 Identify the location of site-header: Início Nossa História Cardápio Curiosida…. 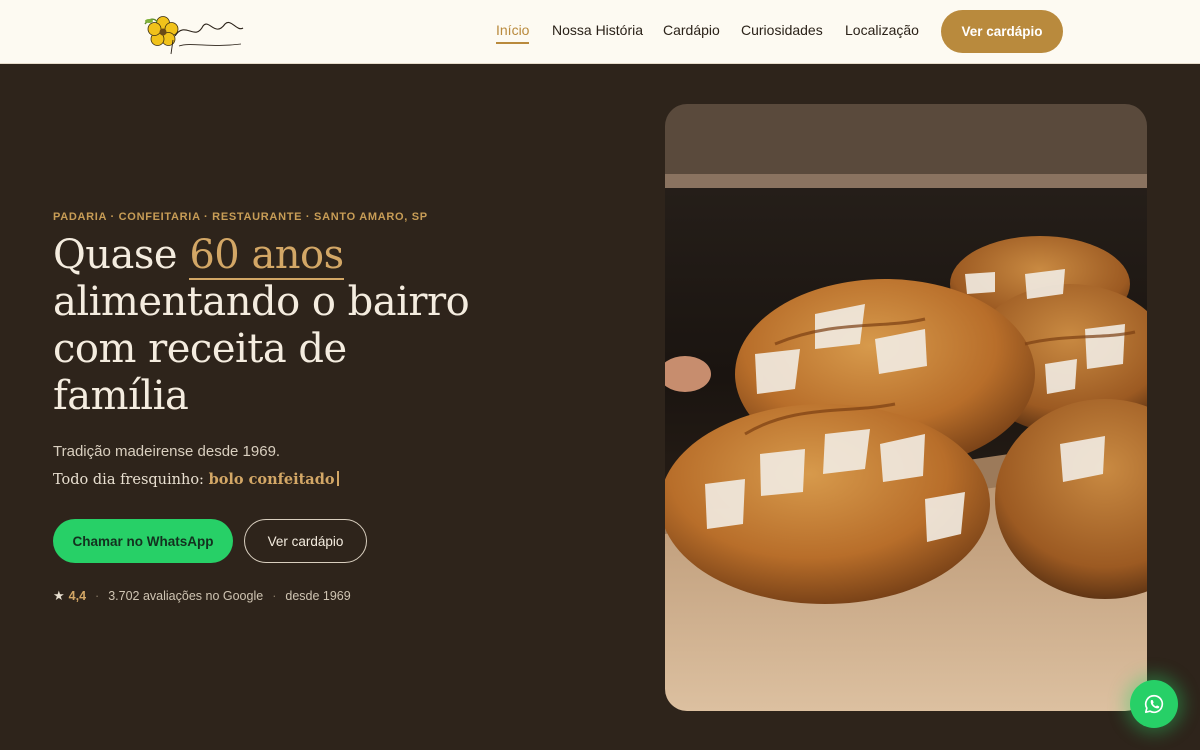
(600, 32).